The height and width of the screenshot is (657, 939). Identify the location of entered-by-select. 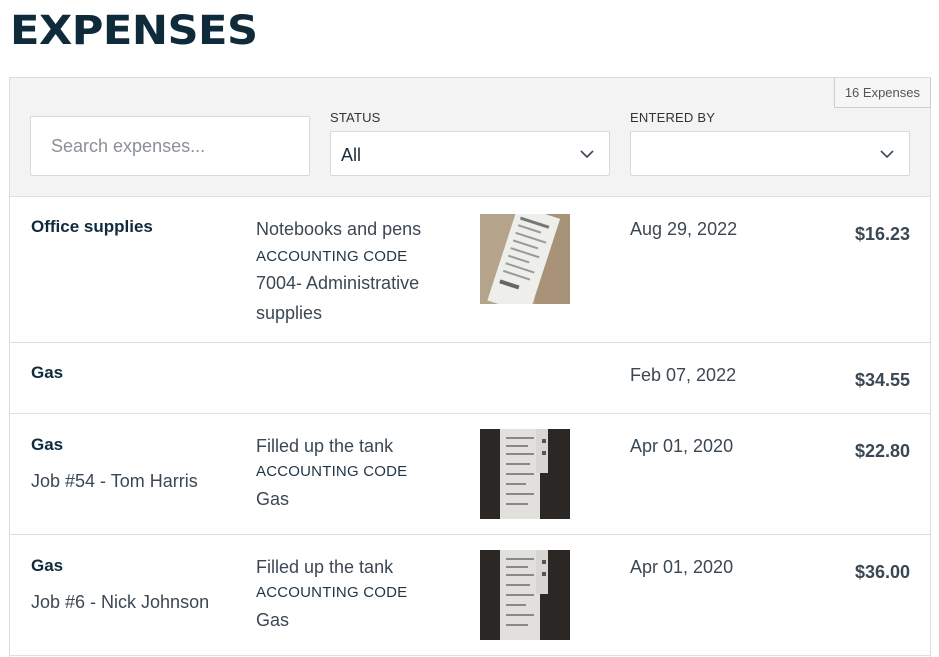
(770, 153).